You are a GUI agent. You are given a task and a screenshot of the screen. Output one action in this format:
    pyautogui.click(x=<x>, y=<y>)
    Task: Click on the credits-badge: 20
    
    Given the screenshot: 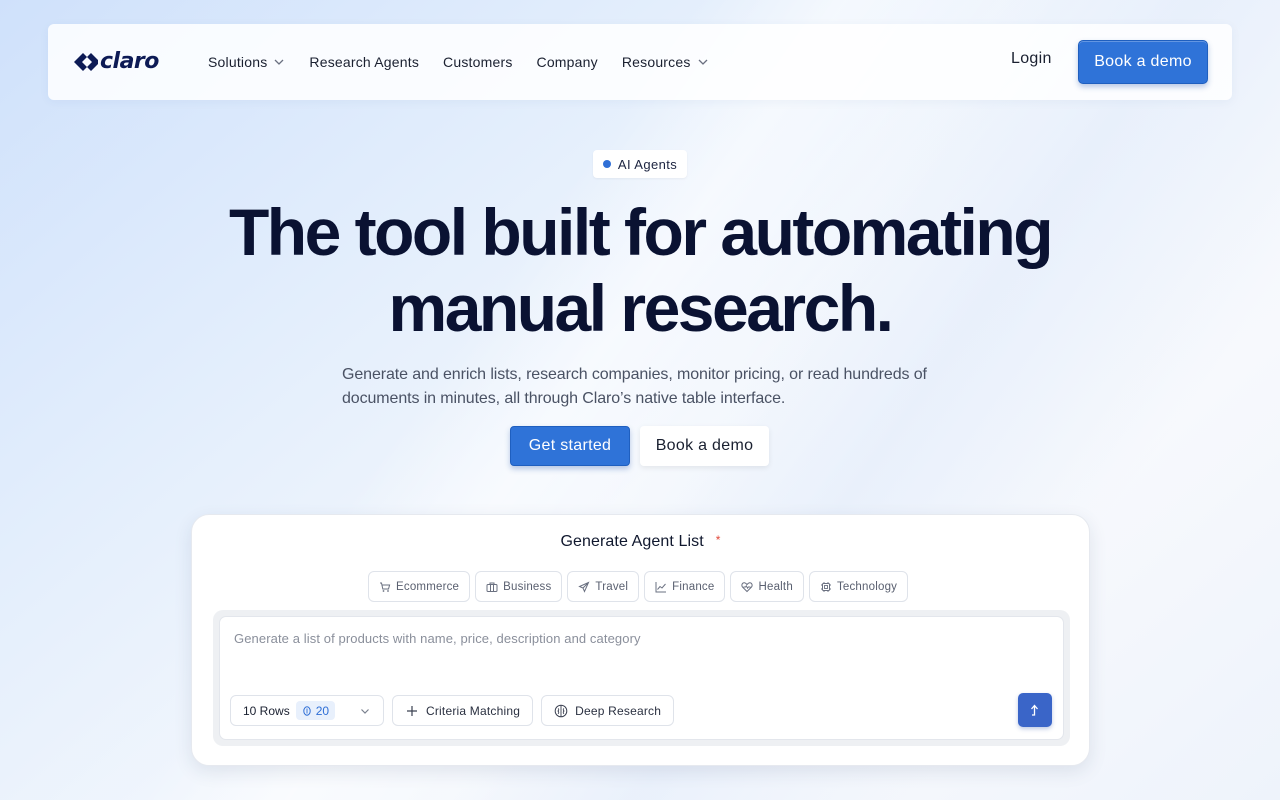 What is the action you would take?
    pyautogui.click(x=315, y=710)
    